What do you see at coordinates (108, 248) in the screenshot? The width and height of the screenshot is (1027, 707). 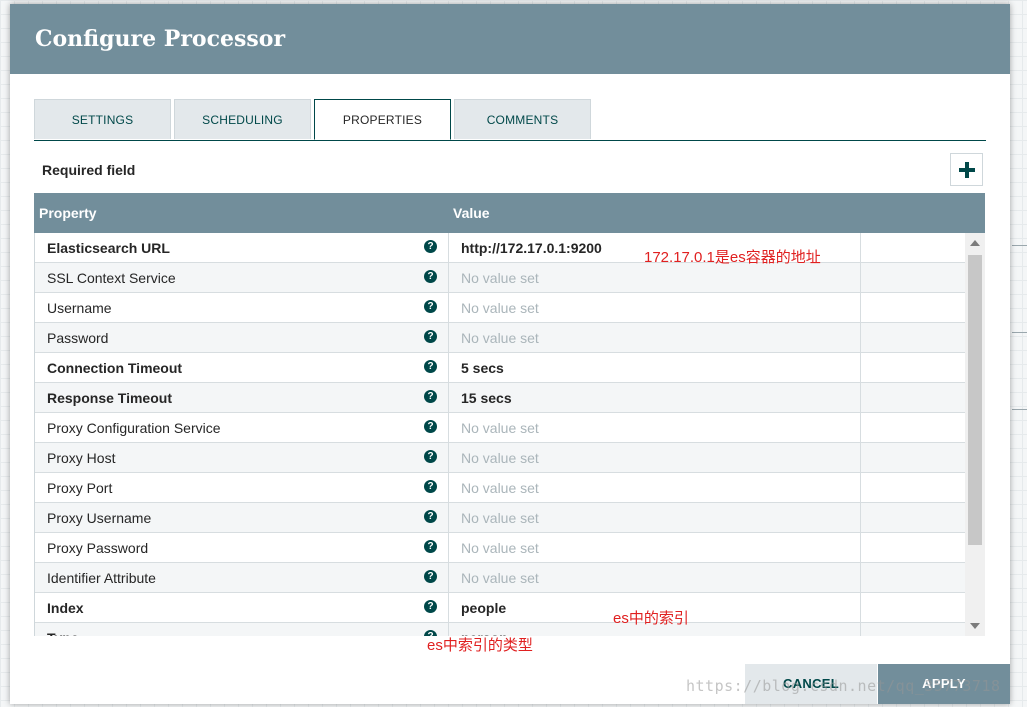 I see `property-name: Elasticsearch URL` at bounding box center [108, 248].